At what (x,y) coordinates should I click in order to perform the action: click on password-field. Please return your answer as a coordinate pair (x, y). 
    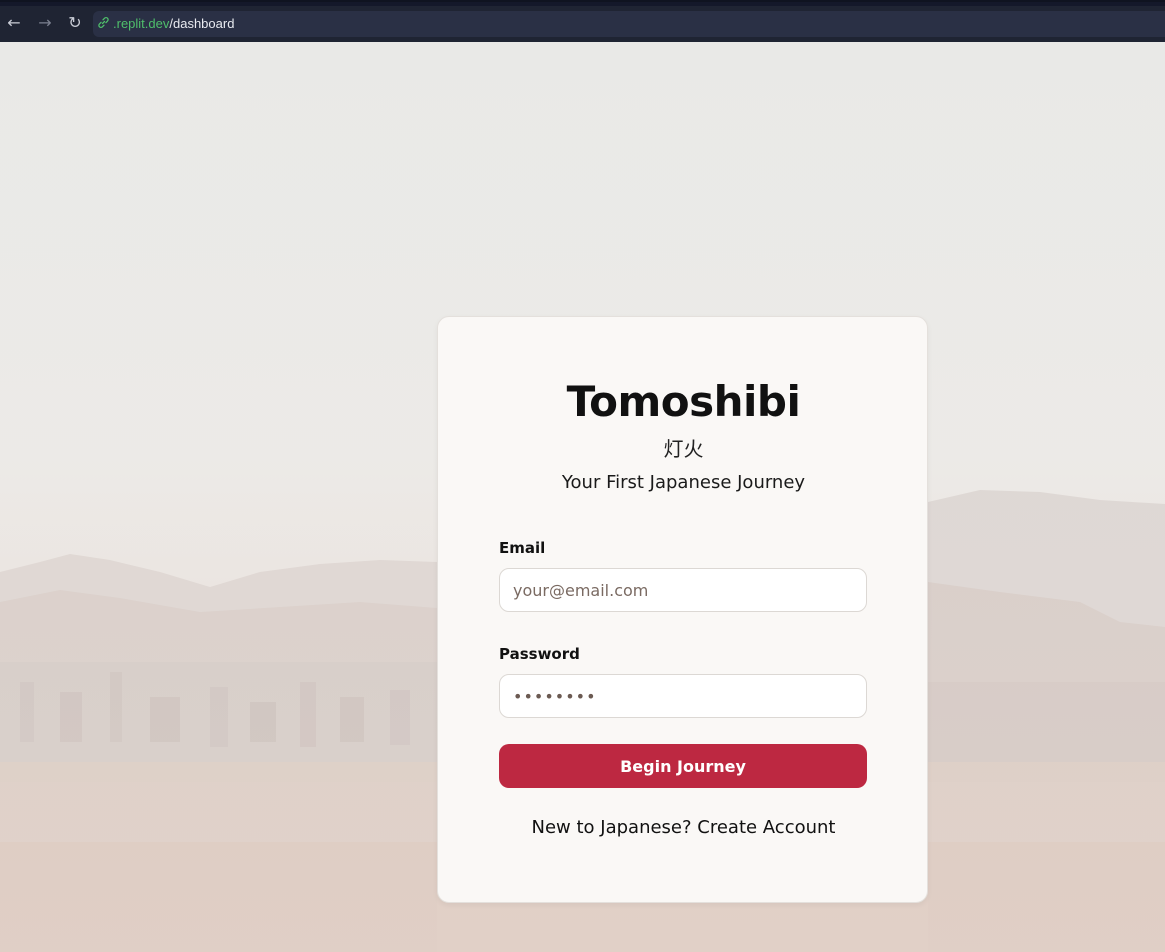
    Looking at the image, I should click on (683, 696).